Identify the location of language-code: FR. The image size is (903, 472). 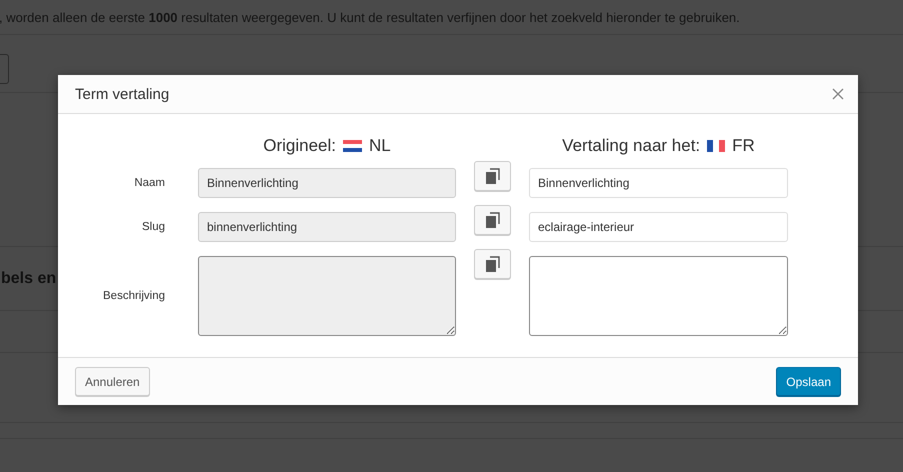
(743, 146).